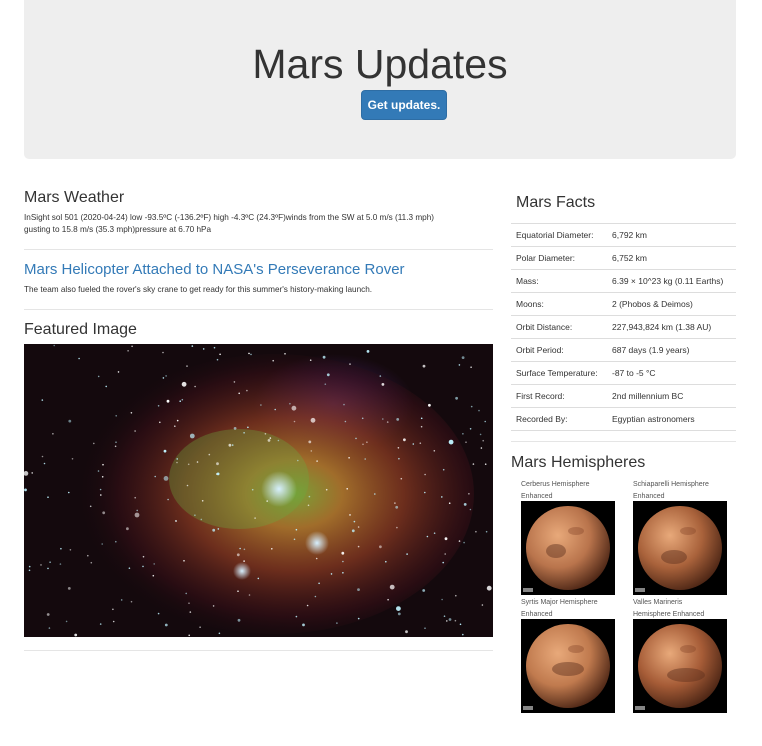 The height and width of the screenshot is (746, 762). What do you see at coordinates (680, 548) in the screenshot?
I see `hemisphere-image-schiaparelli` at bounding box center [680, 548].